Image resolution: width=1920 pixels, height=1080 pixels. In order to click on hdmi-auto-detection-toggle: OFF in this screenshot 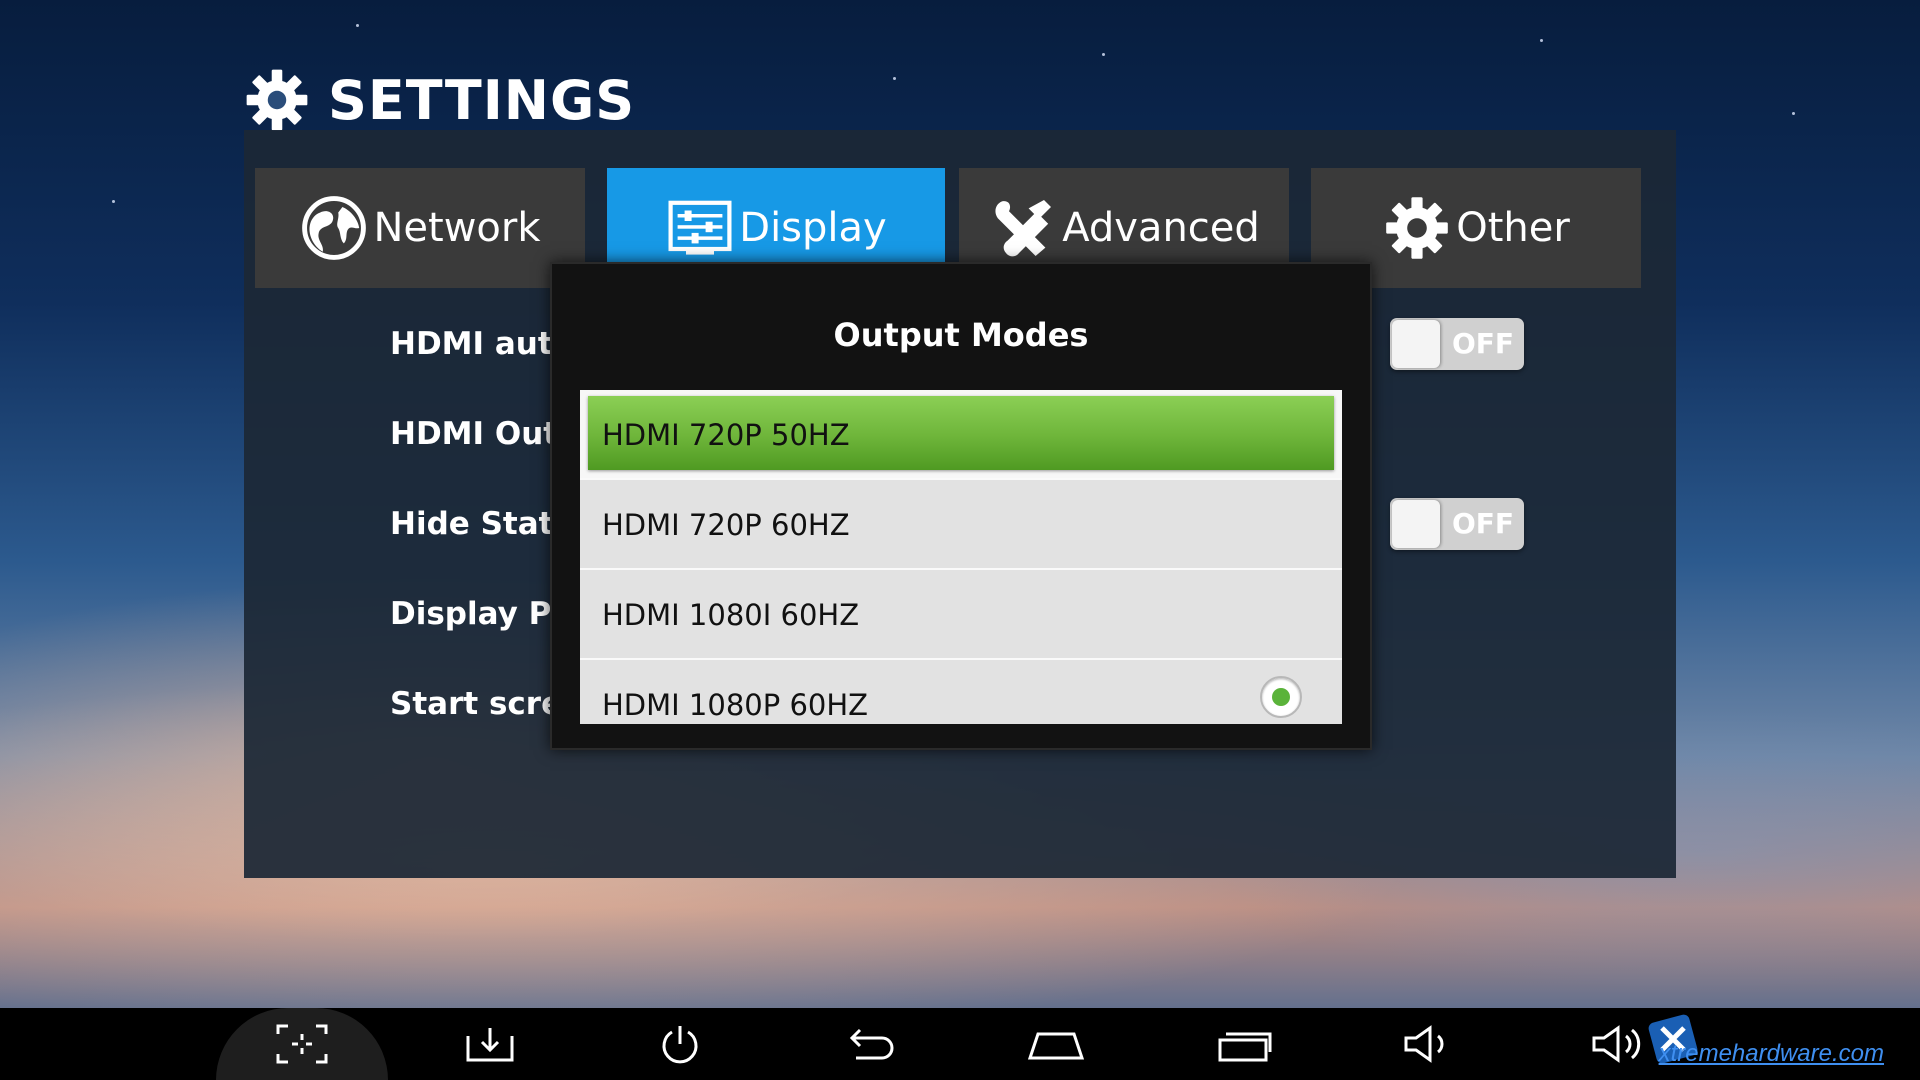, I will do `click(1457, 344)`.